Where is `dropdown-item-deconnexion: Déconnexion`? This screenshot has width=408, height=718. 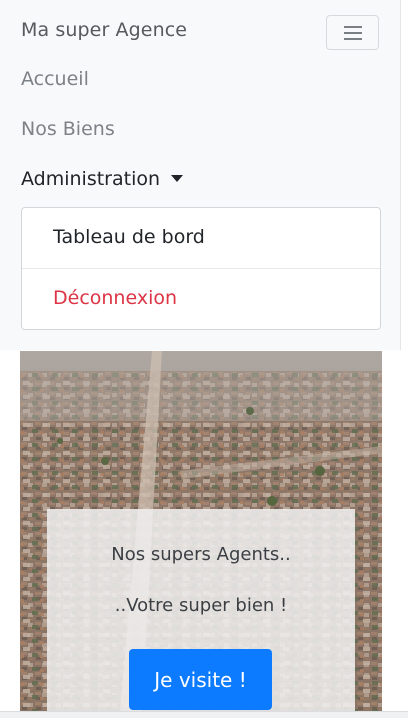
dropdown-item-deconnexion: Déconnexion is located at coordinates (115, 298).